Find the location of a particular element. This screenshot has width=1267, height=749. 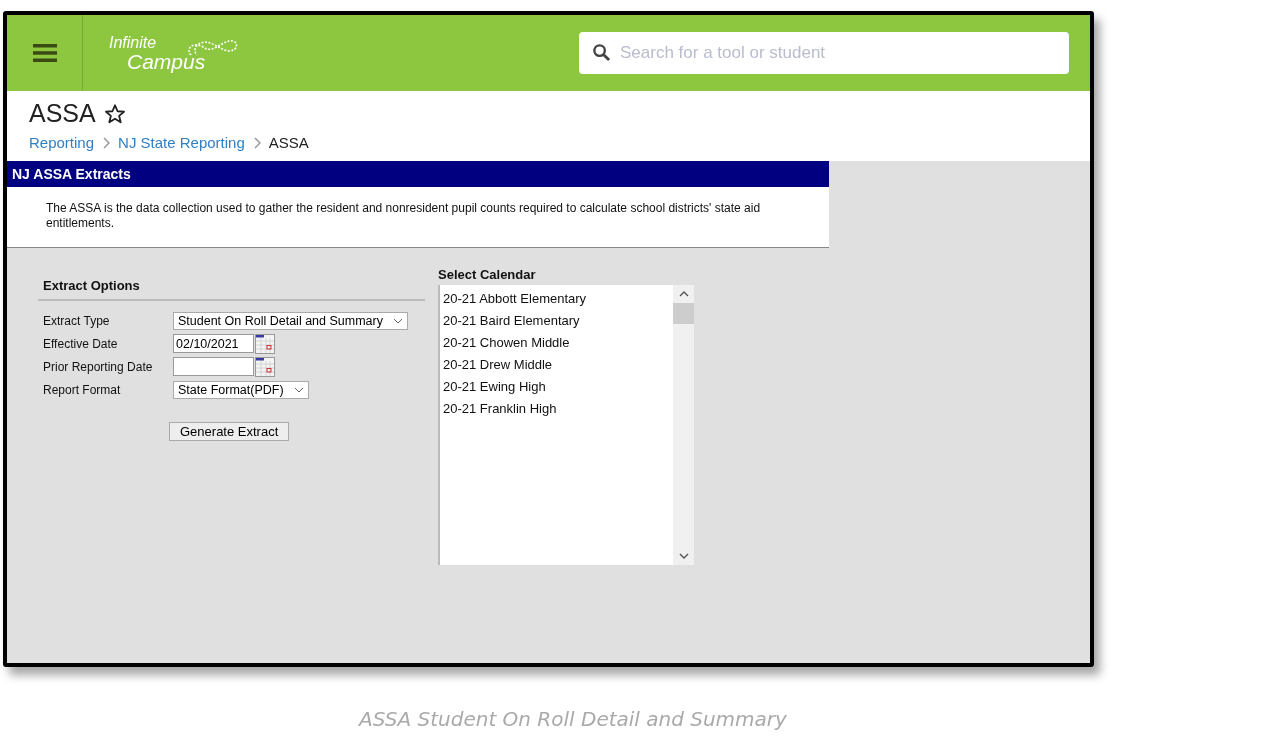

generate-extract-button: Generate Extract is located at coordinates (229, 431).